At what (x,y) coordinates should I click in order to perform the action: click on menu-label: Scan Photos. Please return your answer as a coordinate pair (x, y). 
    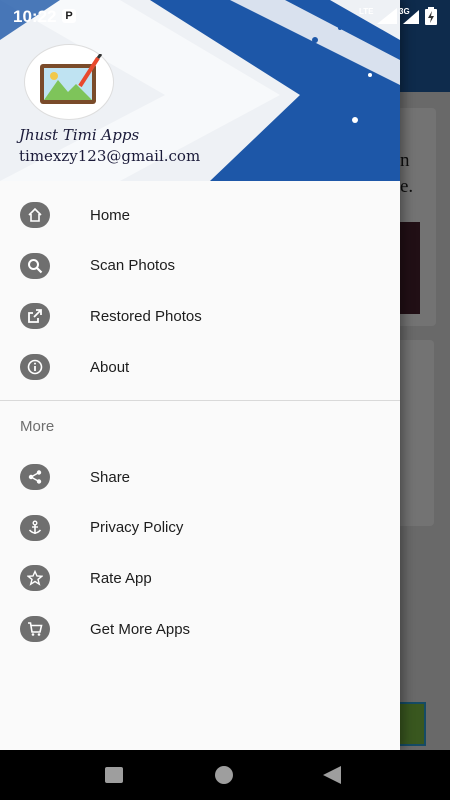
    Looking at the image, I should click on (133, 266).